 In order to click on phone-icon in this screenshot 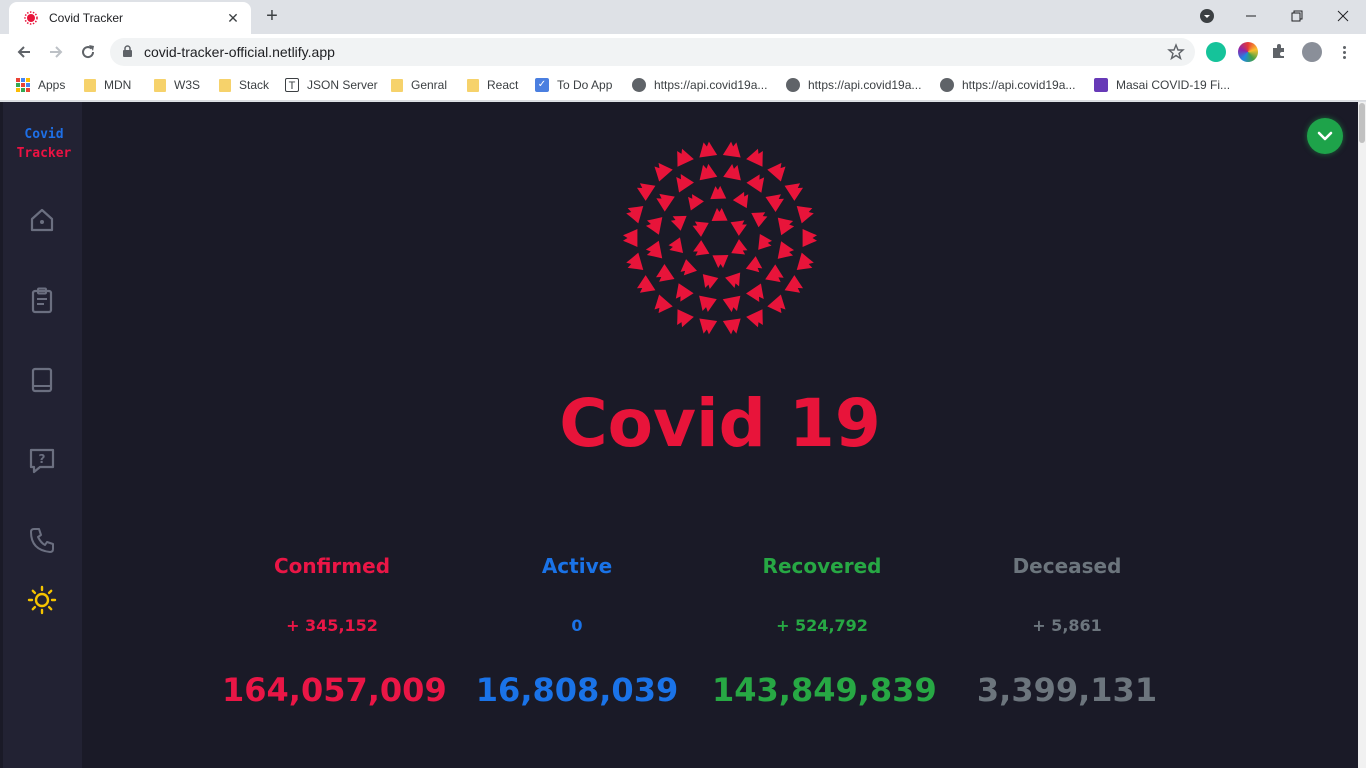, I will do `click(42, 540)`.